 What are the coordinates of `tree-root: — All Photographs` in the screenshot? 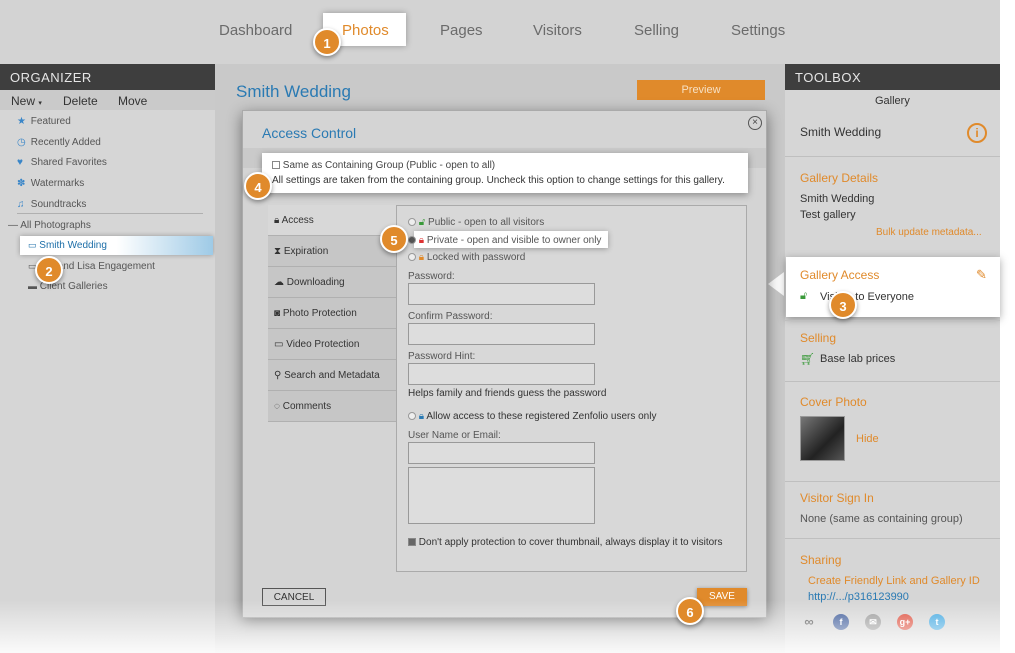 It's located at (49, 225).